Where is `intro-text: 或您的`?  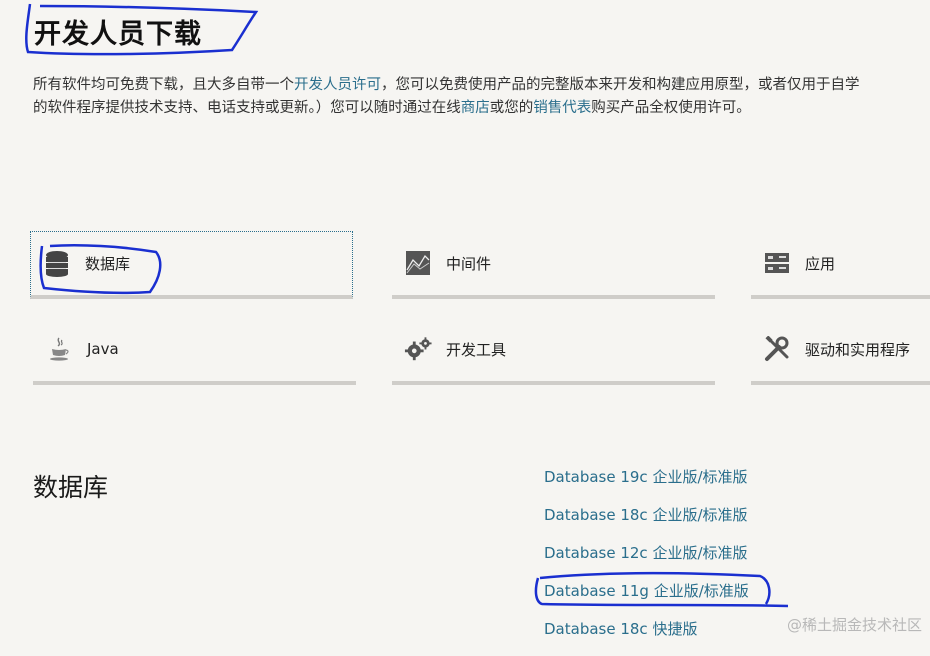
intro-text: 或您的 is located at coordinates (511, 108).